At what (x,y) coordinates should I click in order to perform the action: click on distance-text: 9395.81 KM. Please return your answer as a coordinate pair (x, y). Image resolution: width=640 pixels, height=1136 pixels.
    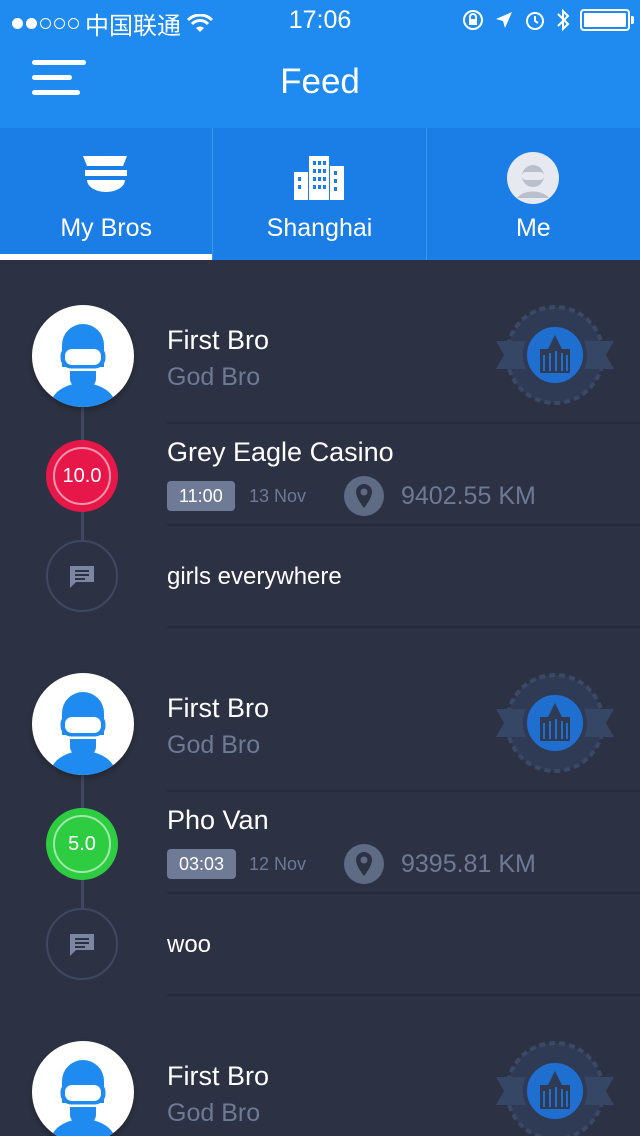
    Looking at the image, I should click on (468, 864).